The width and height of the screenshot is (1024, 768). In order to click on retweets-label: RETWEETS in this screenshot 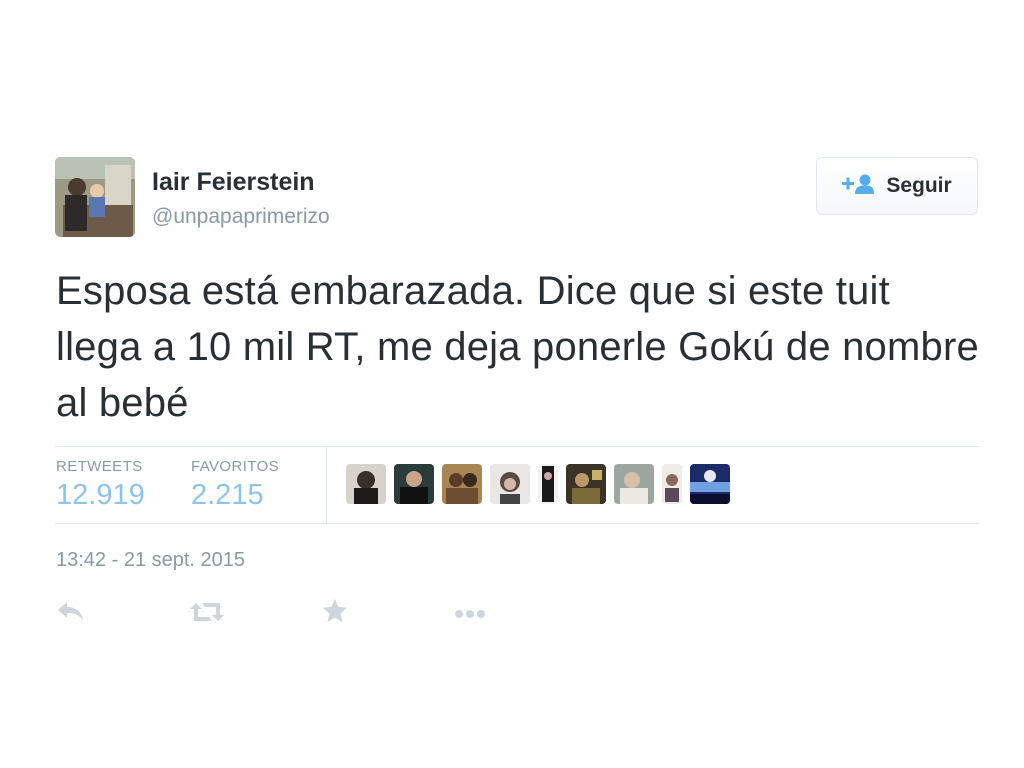, I will do `click(99, 466)`.